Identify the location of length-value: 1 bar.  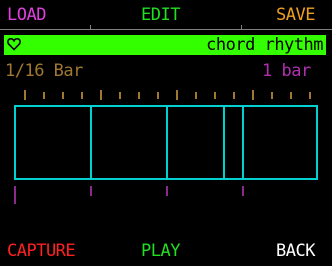
(286, 71).